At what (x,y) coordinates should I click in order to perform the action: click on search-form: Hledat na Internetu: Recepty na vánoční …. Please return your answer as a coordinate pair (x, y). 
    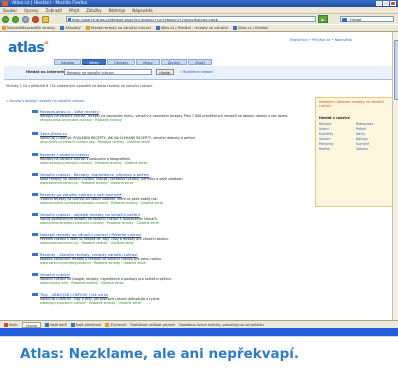
    Looking at the image, I should click on (199, 73).